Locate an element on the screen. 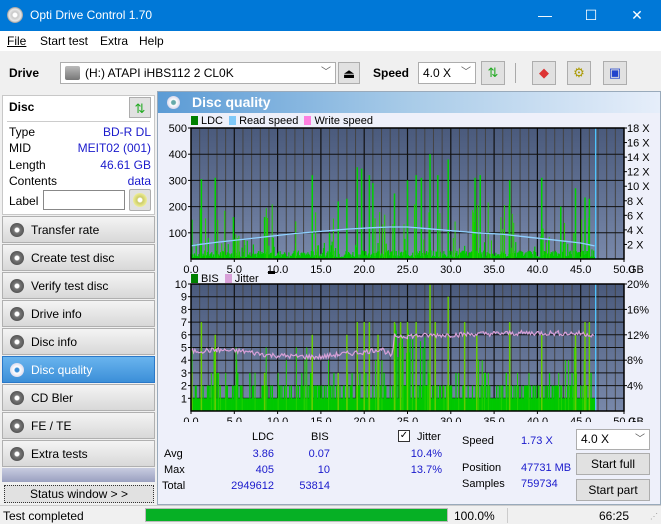  nav-disc-quality: Disc quality is located at coordinates (78, 369).